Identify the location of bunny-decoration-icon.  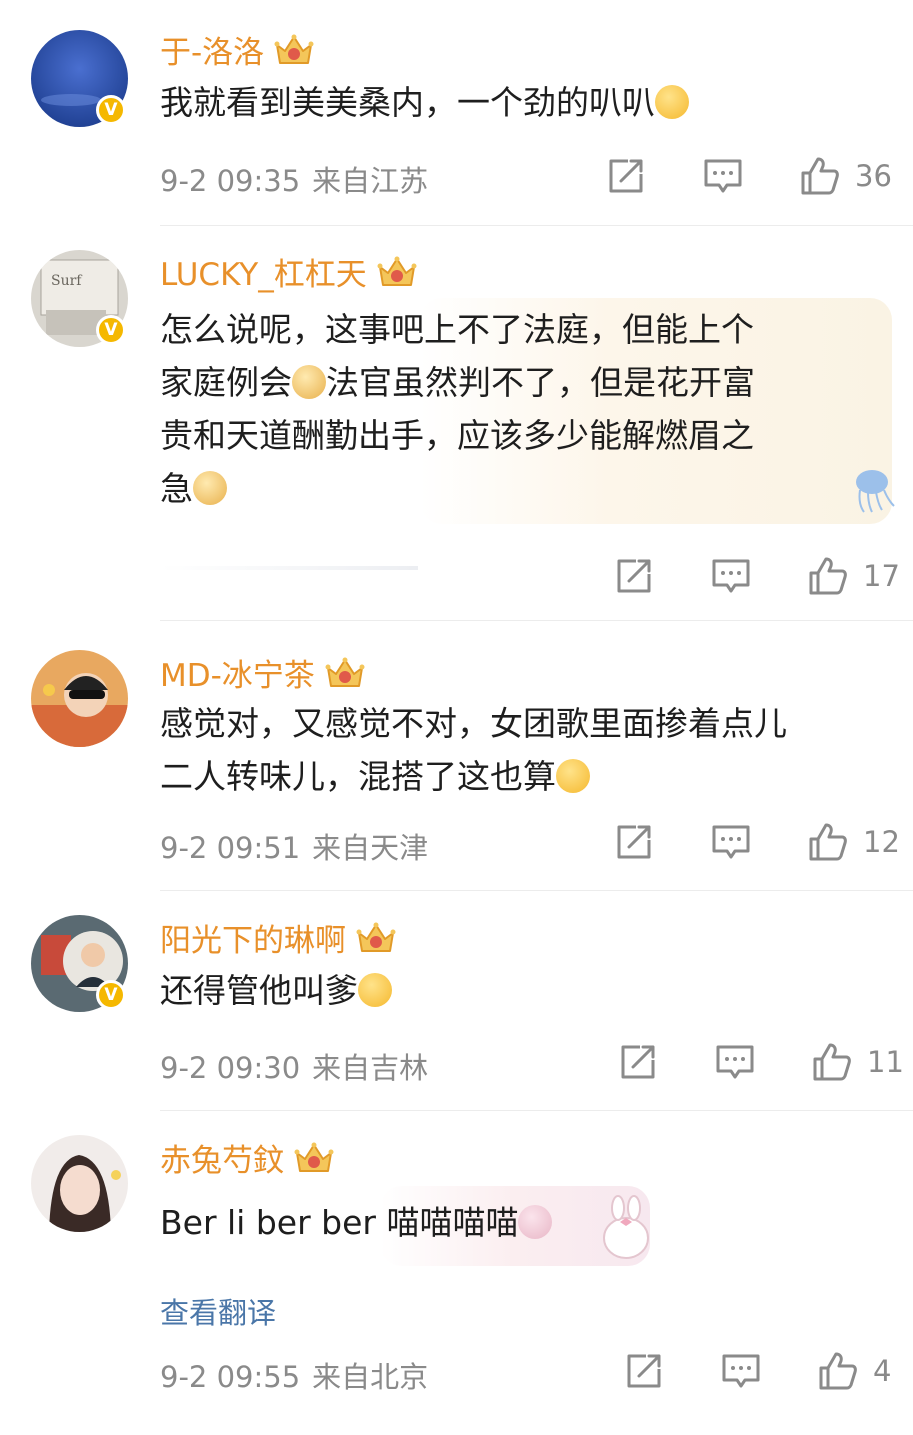
(626, 1227).